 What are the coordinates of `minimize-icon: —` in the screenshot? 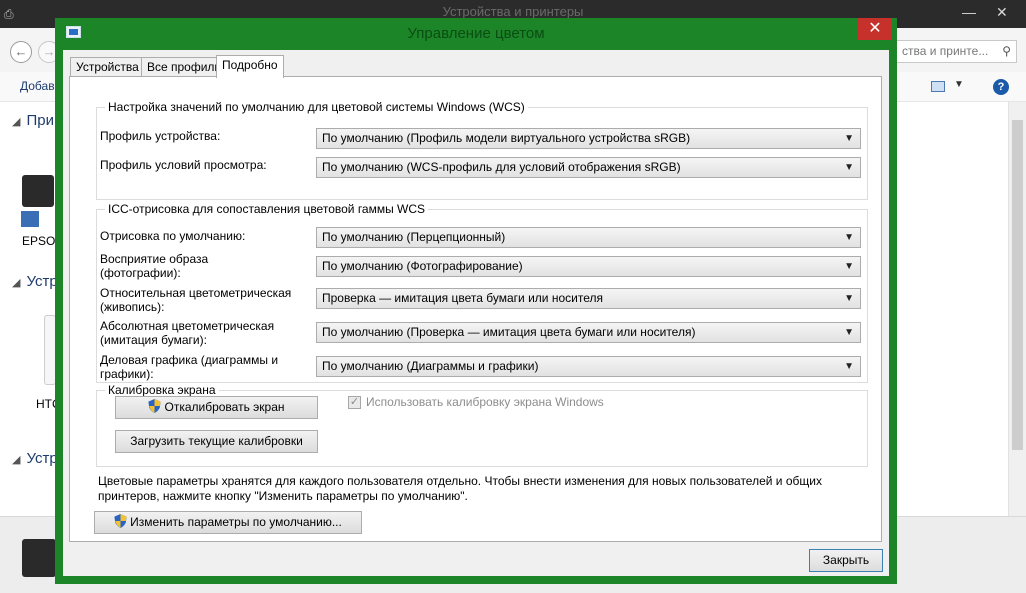 It's located at (969, 12).